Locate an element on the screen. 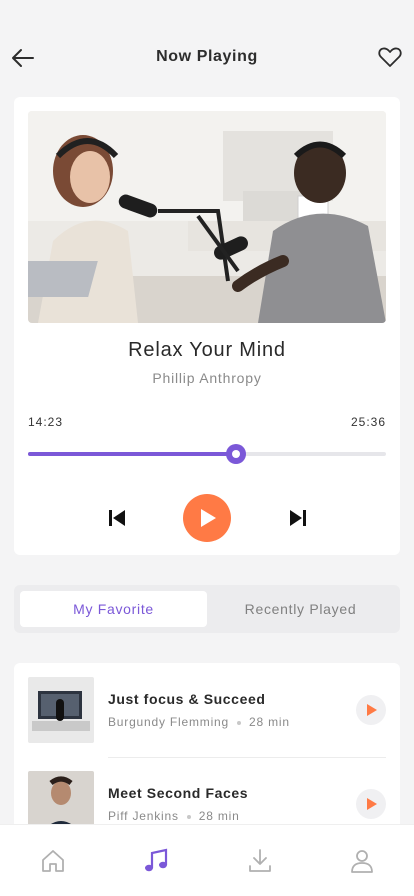 Image resolution: width=414 pixels, height=896 pixels. track-author: Burgundy Flemming is located at coordinates (168, 722).